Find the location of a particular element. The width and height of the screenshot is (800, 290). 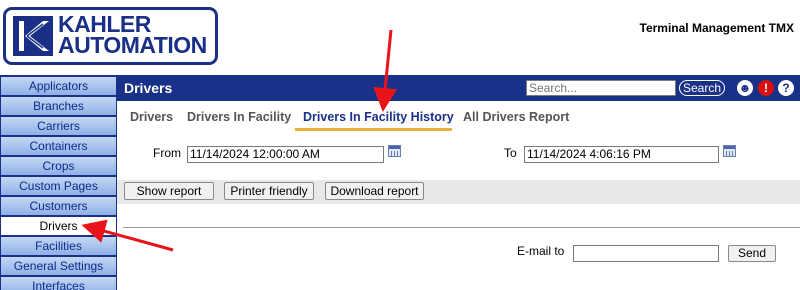

search-input is located at coordinates (601, 88).